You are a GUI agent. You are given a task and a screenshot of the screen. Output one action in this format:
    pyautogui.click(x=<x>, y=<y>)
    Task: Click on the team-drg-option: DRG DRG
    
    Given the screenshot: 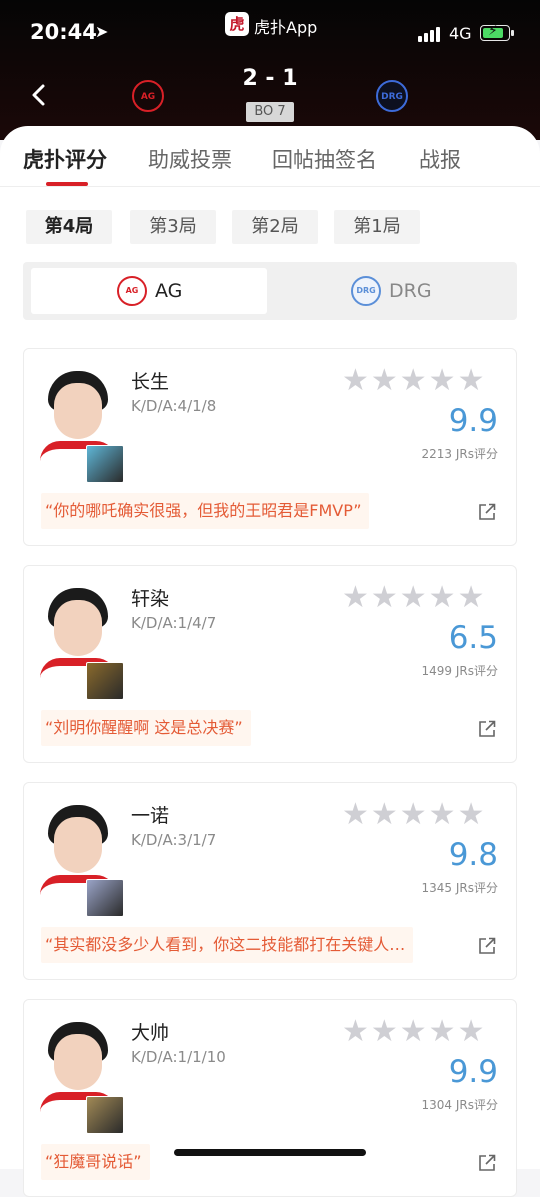 What is the action you would take?
    pyautogui.click(x=391, y=291)
    